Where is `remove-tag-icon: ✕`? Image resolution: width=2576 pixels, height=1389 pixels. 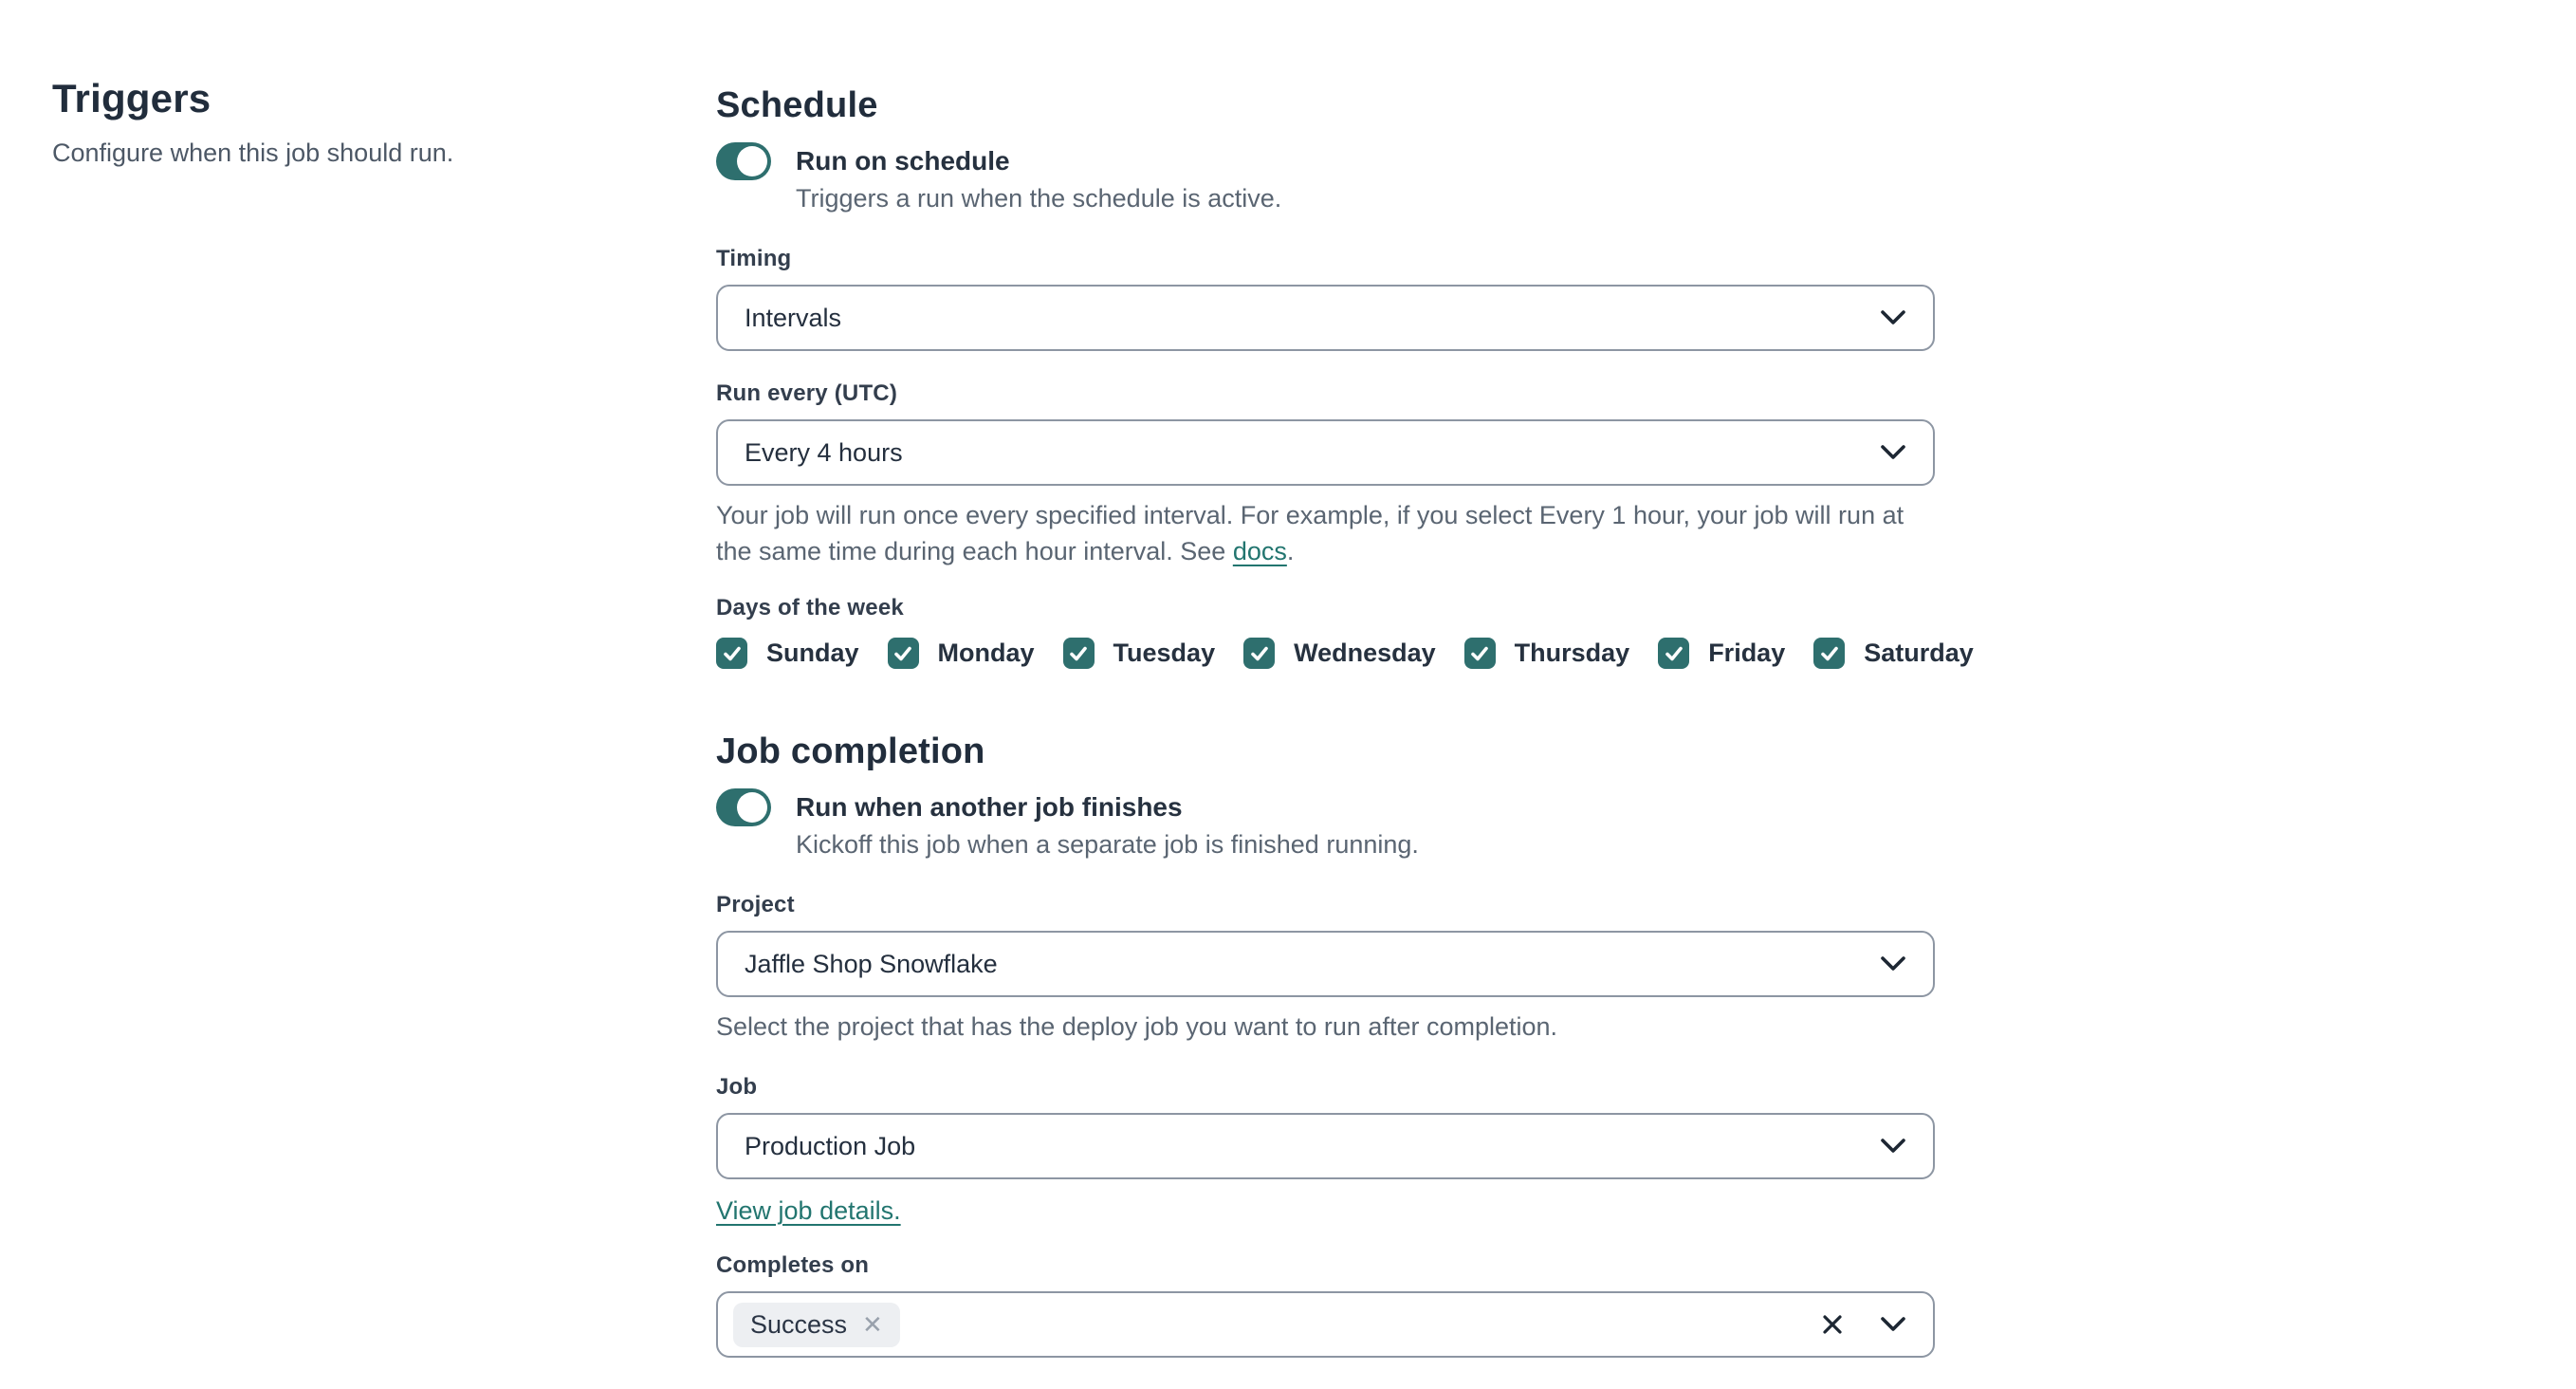
remove-tag-icon: ✕ is located at coordinates (872, 1324).